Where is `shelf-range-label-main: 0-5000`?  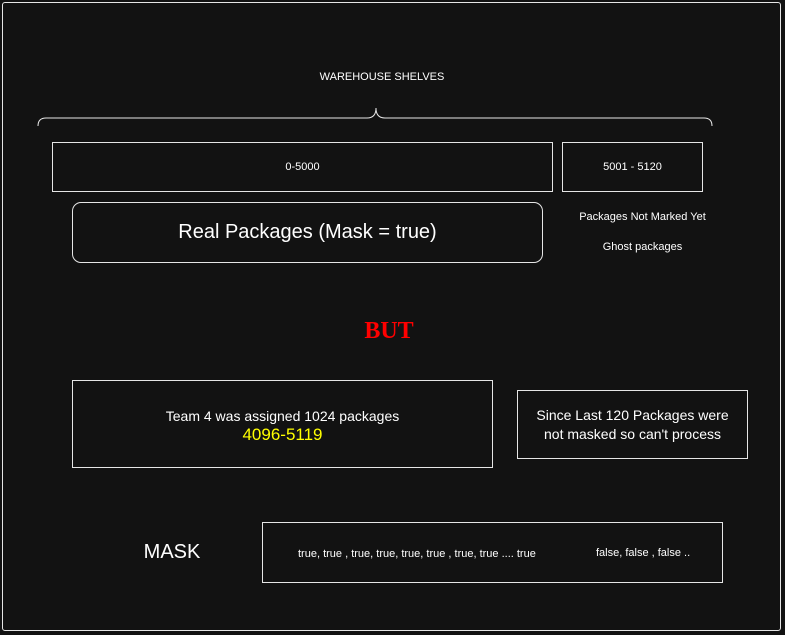
shelf-range-label-main: 0-5000 is located at coordinates (302, 167).